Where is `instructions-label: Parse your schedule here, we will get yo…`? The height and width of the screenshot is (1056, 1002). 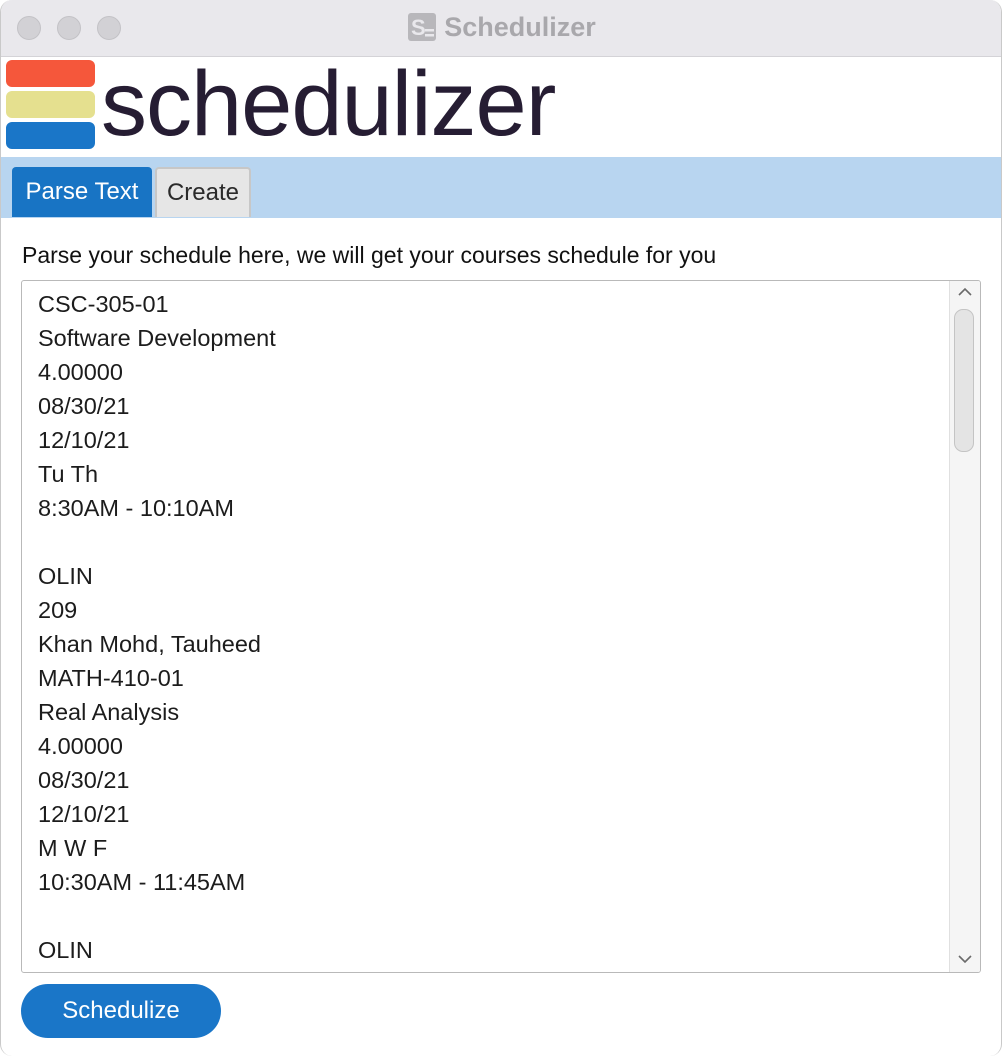 instructions-label: Parse your schedule here, we will get yo… is located at coordinates (369, 255).